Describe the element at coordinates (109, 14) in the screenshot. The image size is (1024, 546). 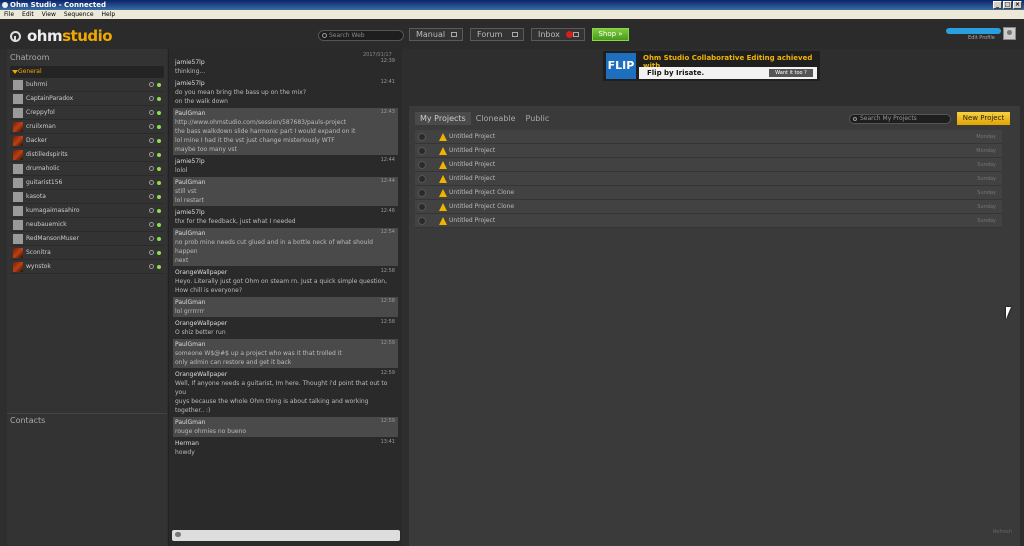
I see `menu-help: Help` at that location.